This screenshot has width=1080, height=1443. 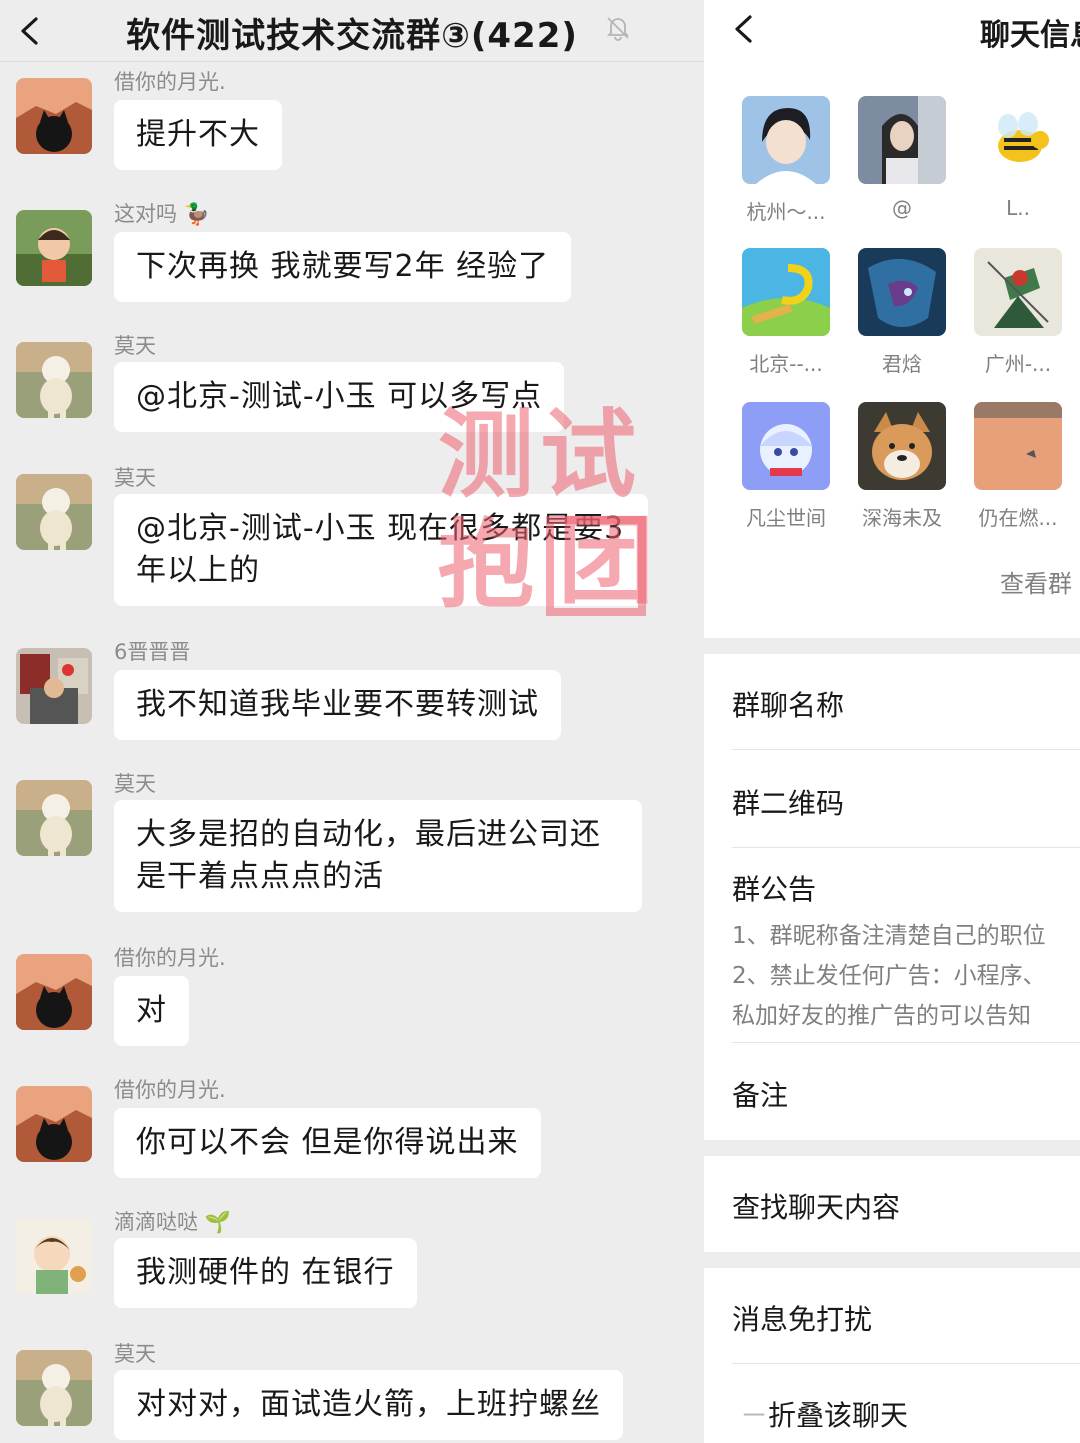 What do you see at coordinates (906, 802) in the screenshot?
I see `group-qr-code-row: 群二维码` at bounding box center [906, 802].